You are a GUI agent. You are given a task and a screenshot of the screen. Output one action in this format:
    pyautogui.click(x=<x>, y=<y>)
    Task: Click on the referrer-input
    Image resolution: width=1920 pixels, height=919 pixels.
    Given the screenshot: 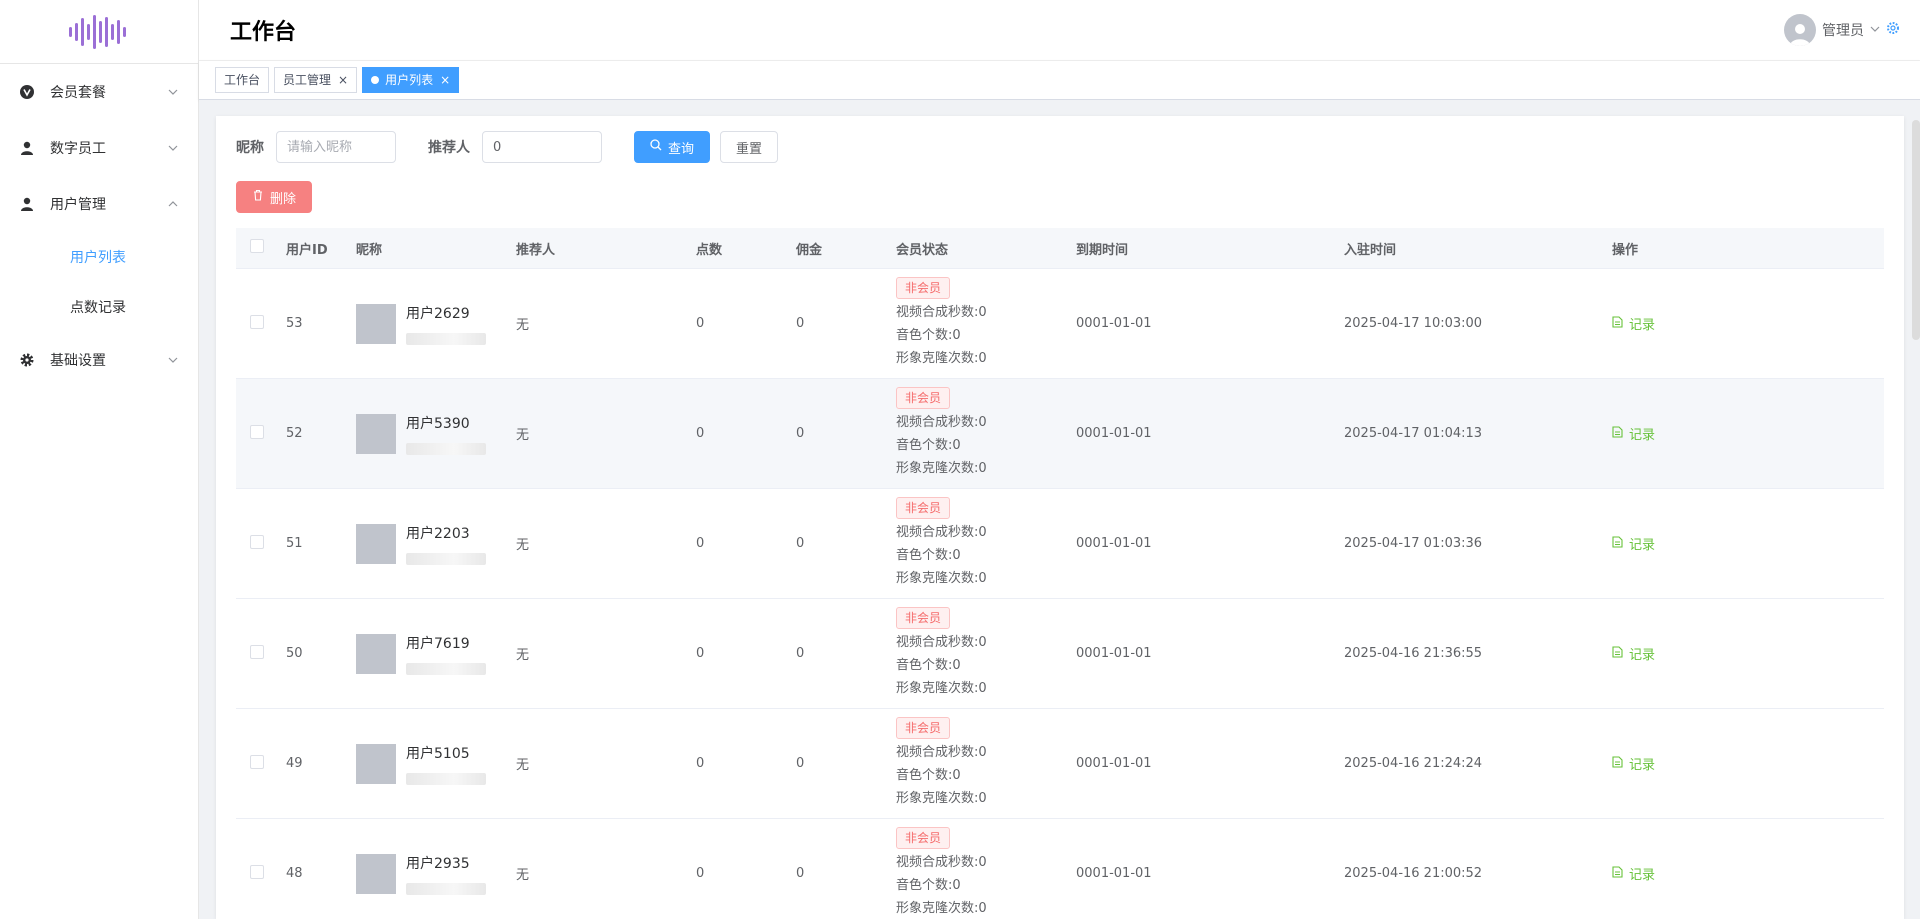 What is the action you would take?
    pyautogui.click(x=542, y=147)
    